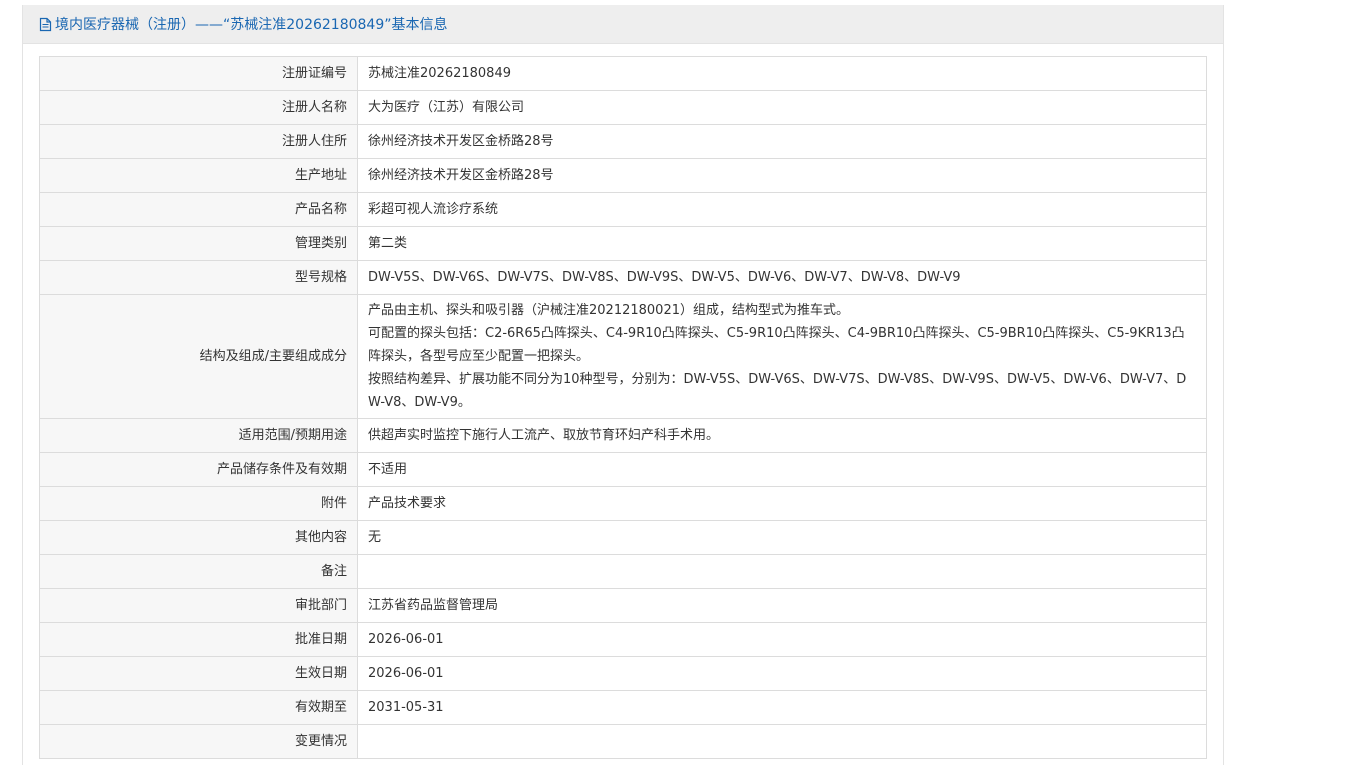 Image resolution: width=1369 pixels, height=765 pixels. I want to click on page-title: 境内医疗器械（注册）——“苏械注准20262180849”基本信息, so click(251, 25).